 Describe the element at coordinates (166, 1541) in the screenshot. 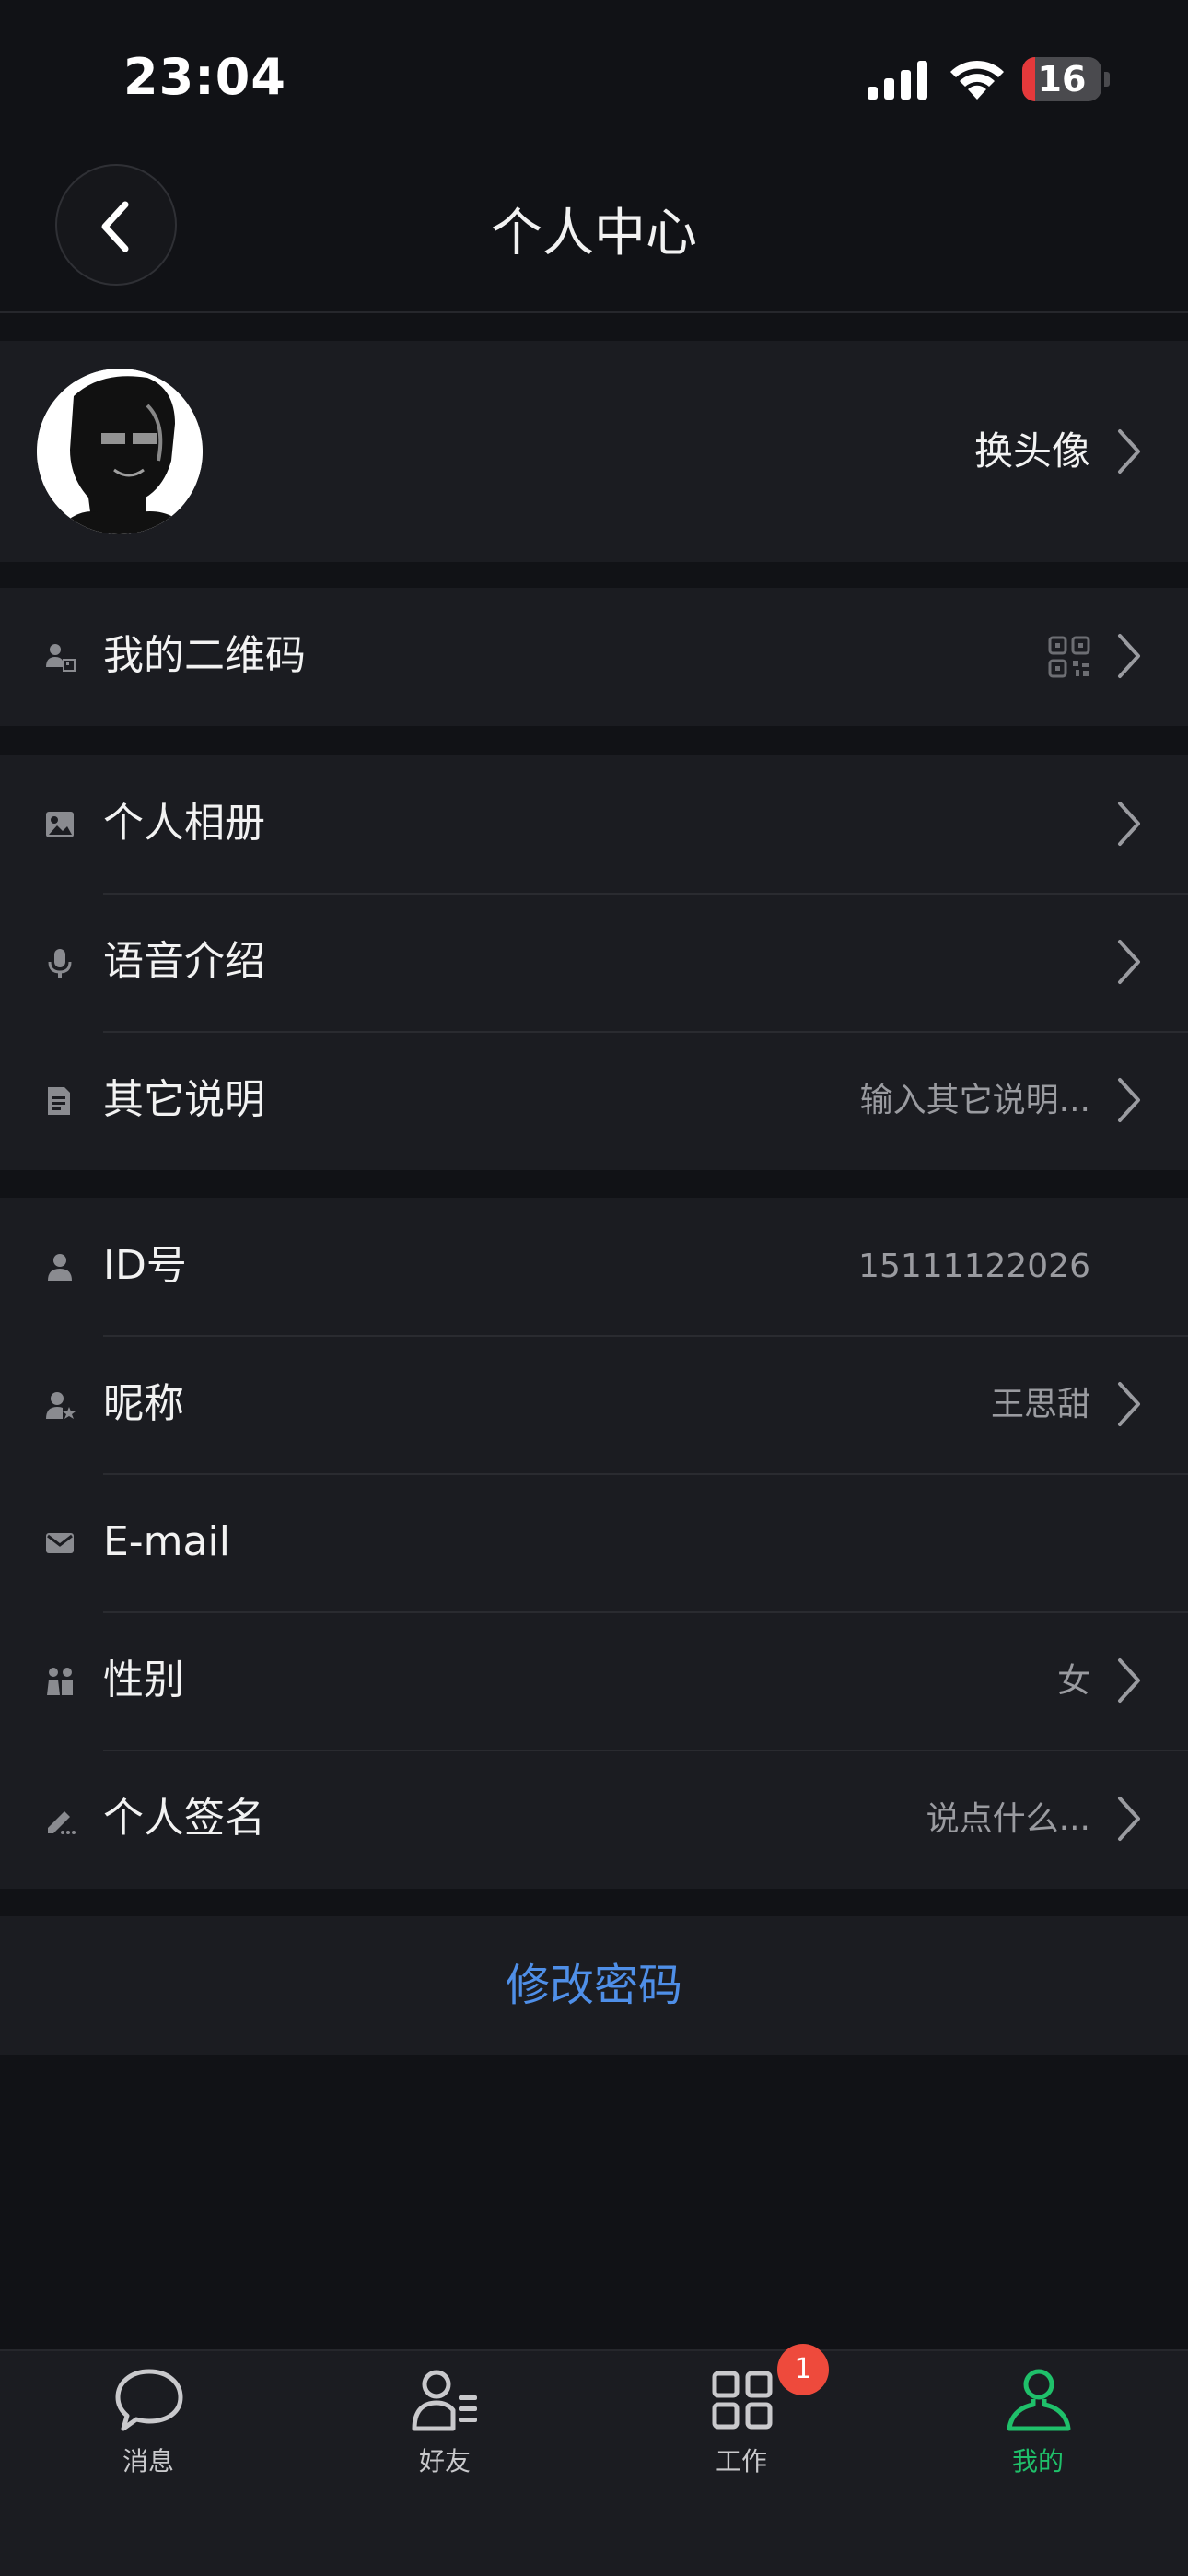

I see `email-label: E-mail` at that location.